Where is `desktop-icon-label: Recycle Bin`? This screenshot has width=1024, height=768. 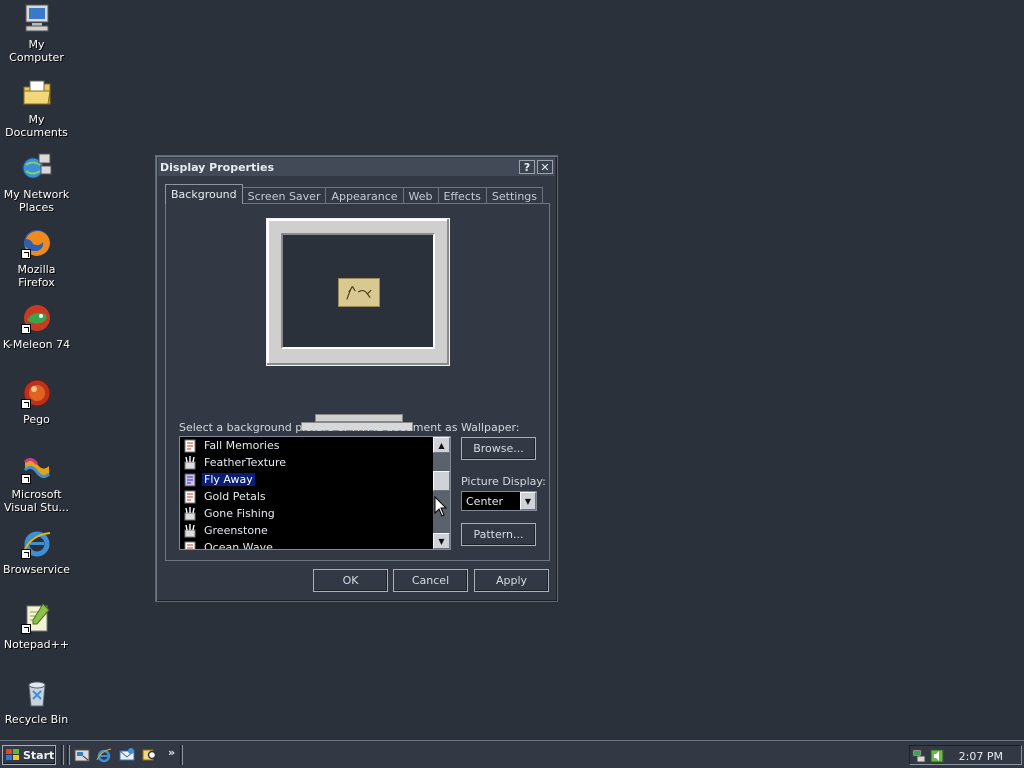 desktop-icon-label: Recycle Bin is located at coordinates (36, 719).